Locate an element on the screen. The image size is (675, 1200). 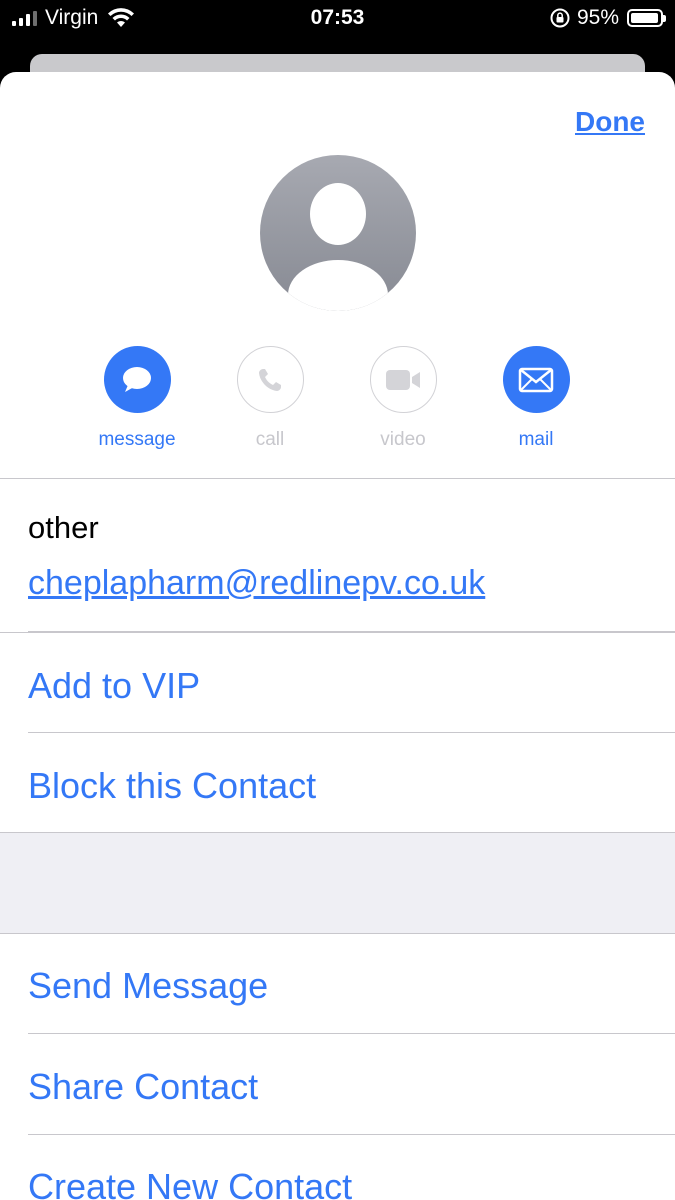
avatar-head is located at coordinates (338, 214).